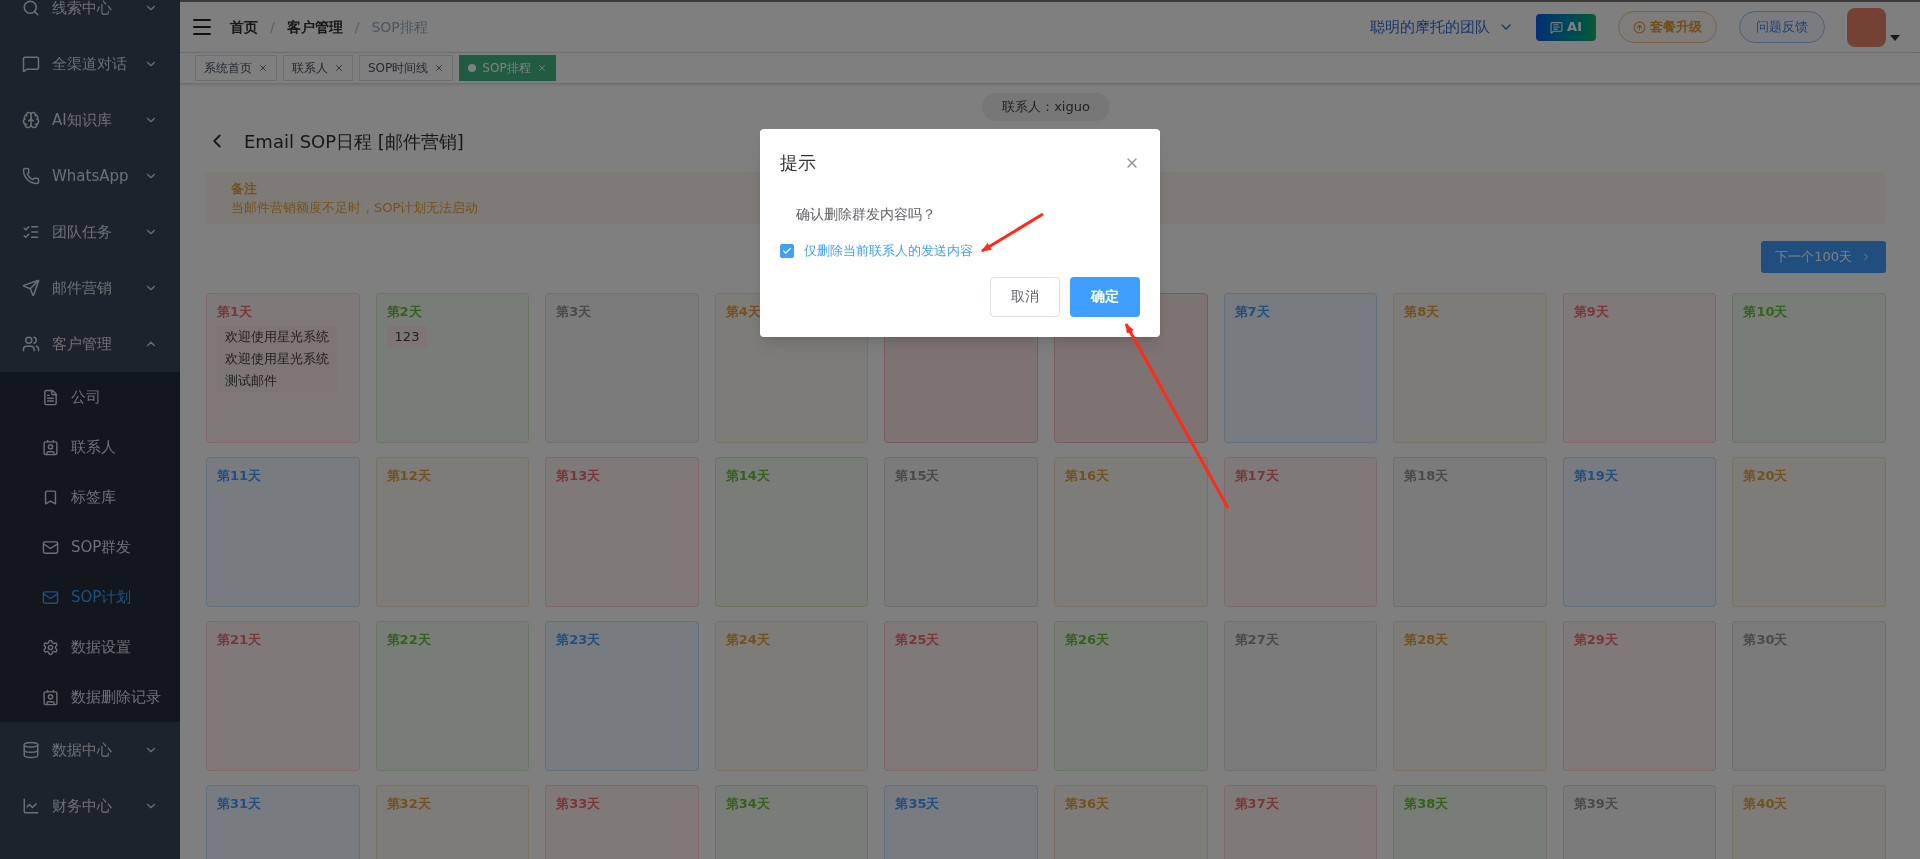 This screenshot has width=1920, height=859. Describe the element at coordinates (888, 251) in the screenshot. I see `checkbox-label: 仅删除当前联系人的发送内容` at that location.